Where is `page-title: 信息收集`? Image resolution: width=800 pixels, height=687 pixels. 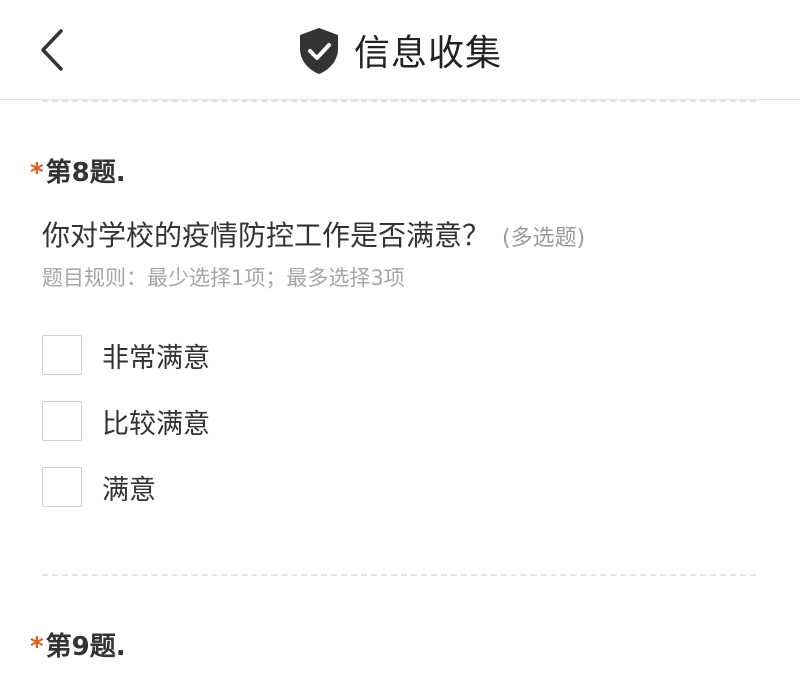 page-title: 信息收集 is located at coordinates (427, 53).